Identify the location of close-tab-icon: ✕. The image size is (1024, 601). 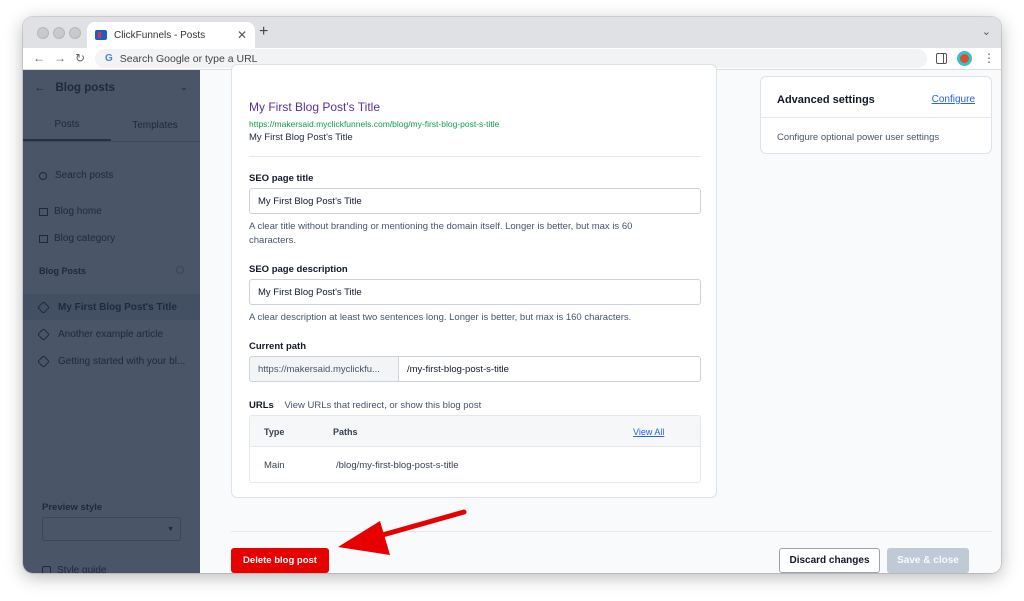
(242, 35).